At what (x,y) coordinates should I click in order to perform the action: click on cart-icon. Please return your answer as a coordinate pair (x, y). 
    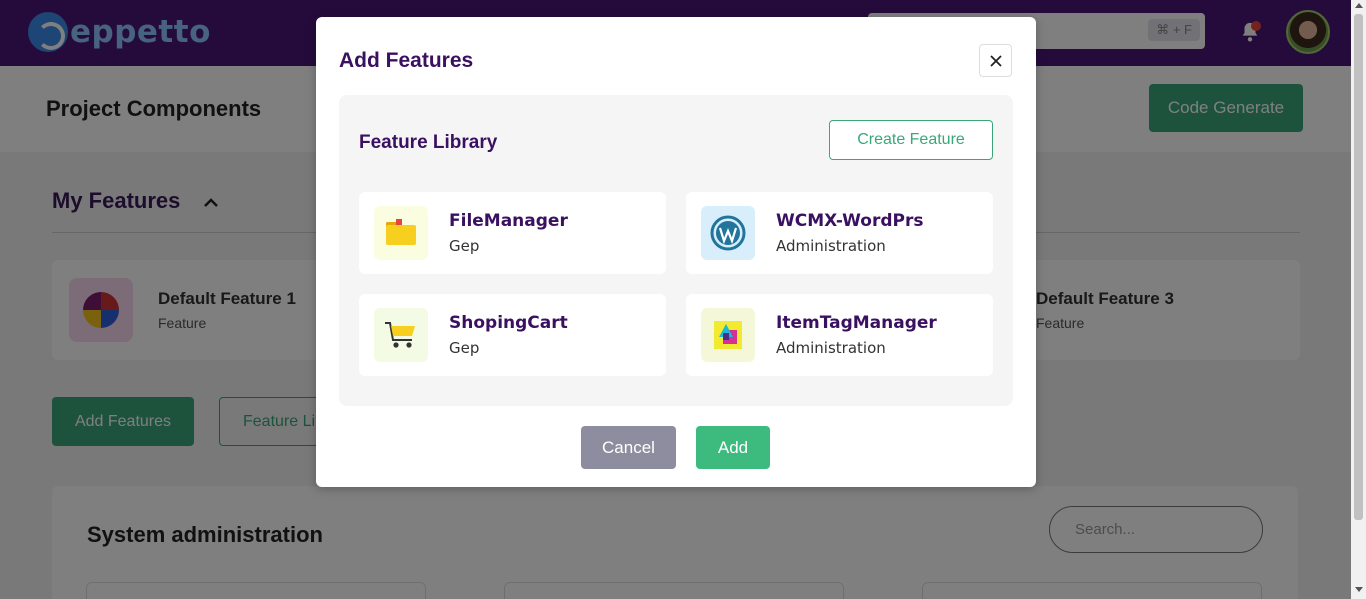
    Looking at the image, I should click on (401, 335).